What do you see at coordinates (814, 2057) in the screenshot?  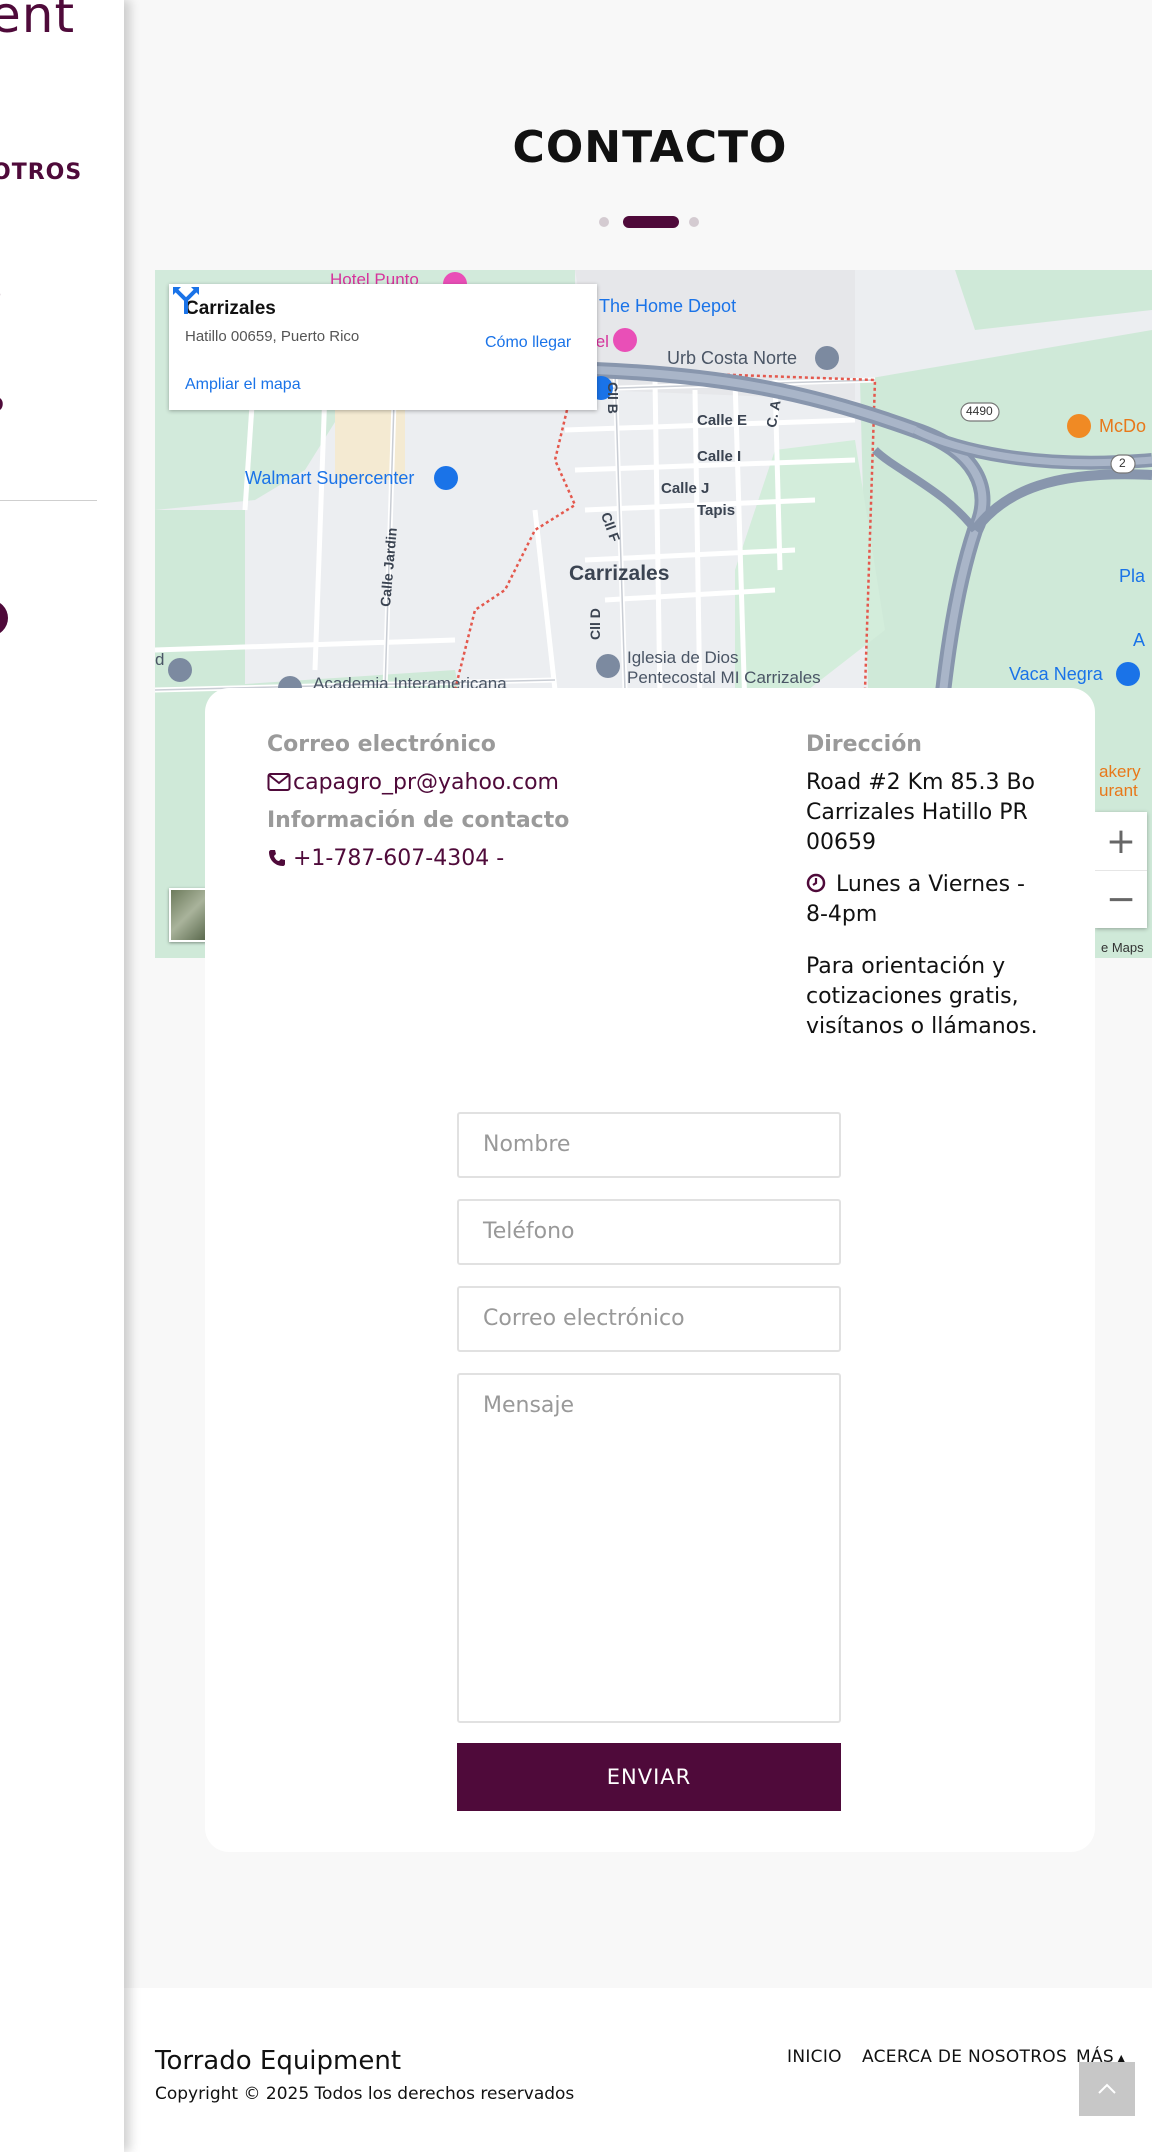 I see `footer-nav-inicio: INICIO` at bounding box center [814, 2057].